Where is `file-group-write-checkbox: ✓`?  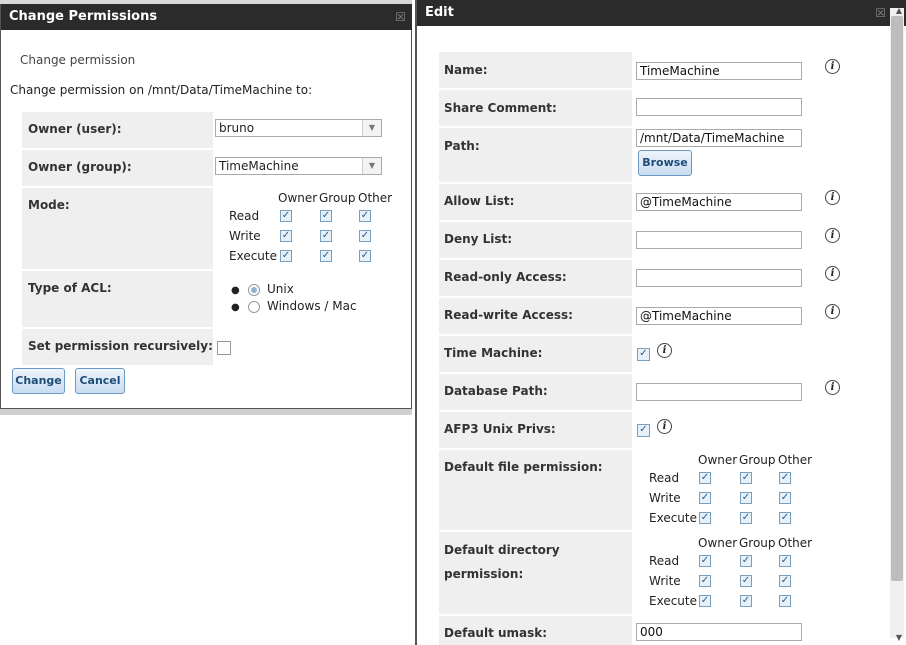
file-group-write-checkbox: ✓ is located at coordinates (746, 498).